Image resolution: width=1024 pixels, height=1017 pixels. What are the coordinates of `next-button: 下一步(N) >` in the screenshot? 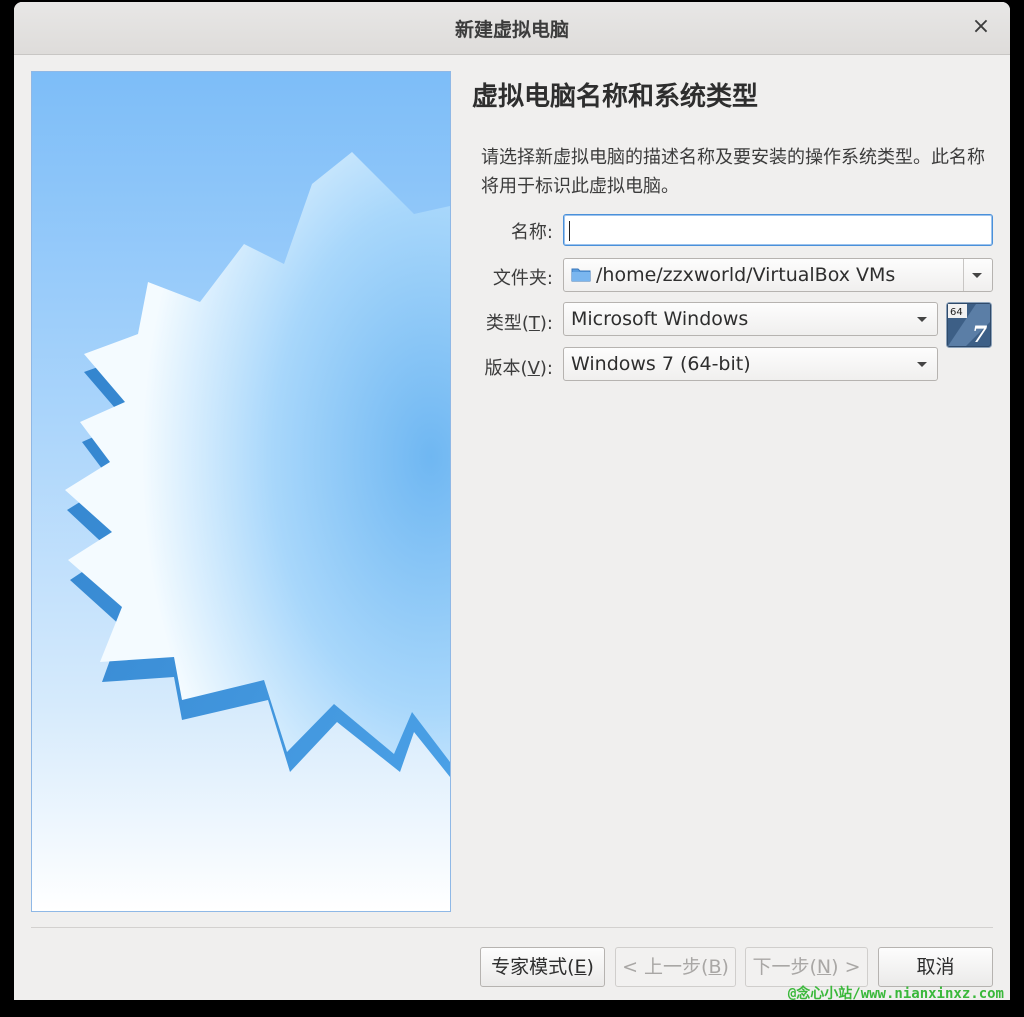 It's located at (806, 967).